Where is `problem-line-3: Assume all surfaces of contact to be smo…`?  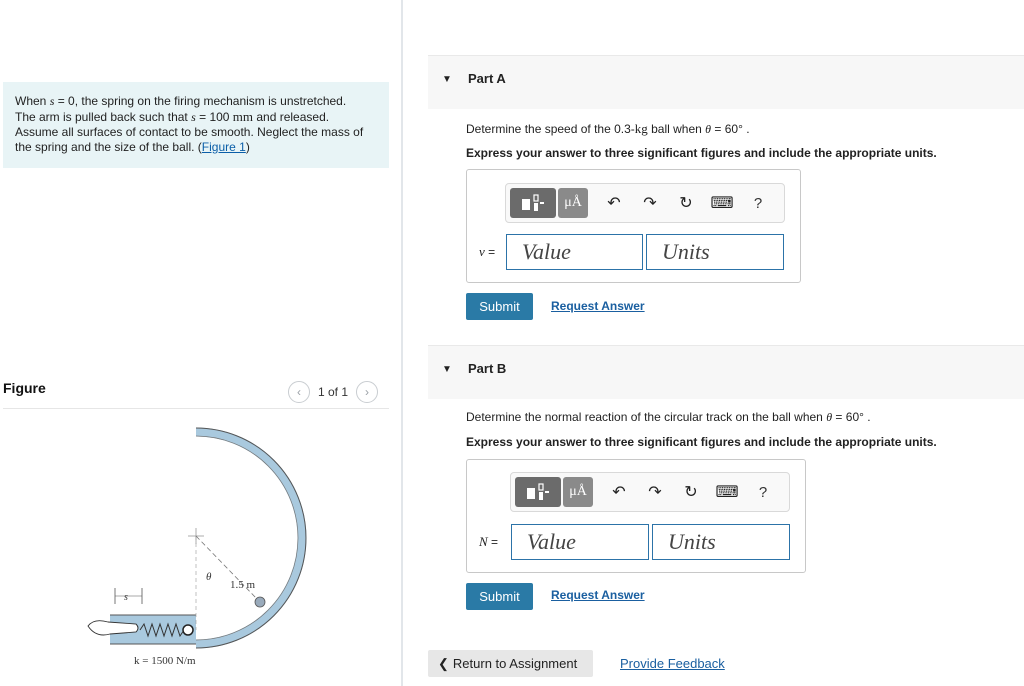 problem-line-3: Assume all surfaces of contact to be smo… is located at coordinates (189, 132).